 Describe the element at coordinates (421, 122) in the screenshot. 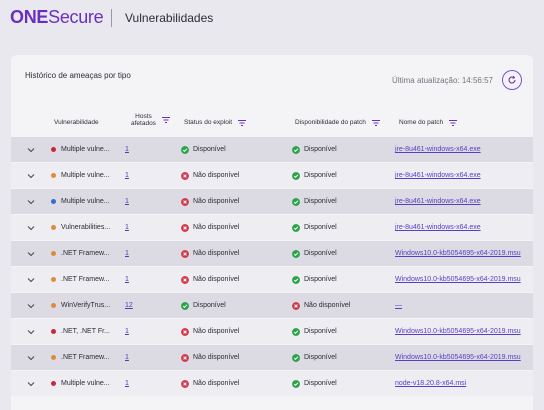

I see `col-patch-name-label: Nome do patch` at that location.